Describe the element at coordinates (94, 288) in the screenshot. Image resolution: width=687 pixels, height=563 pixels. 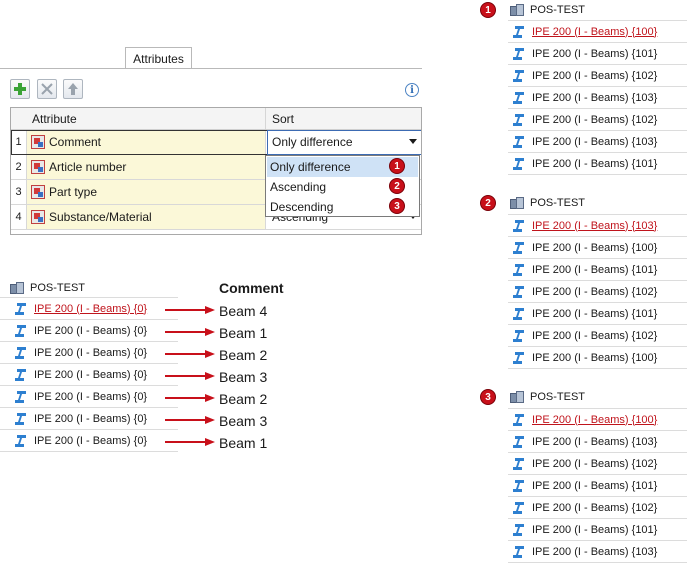
I see `tree-root: POS-TEST` at that location.